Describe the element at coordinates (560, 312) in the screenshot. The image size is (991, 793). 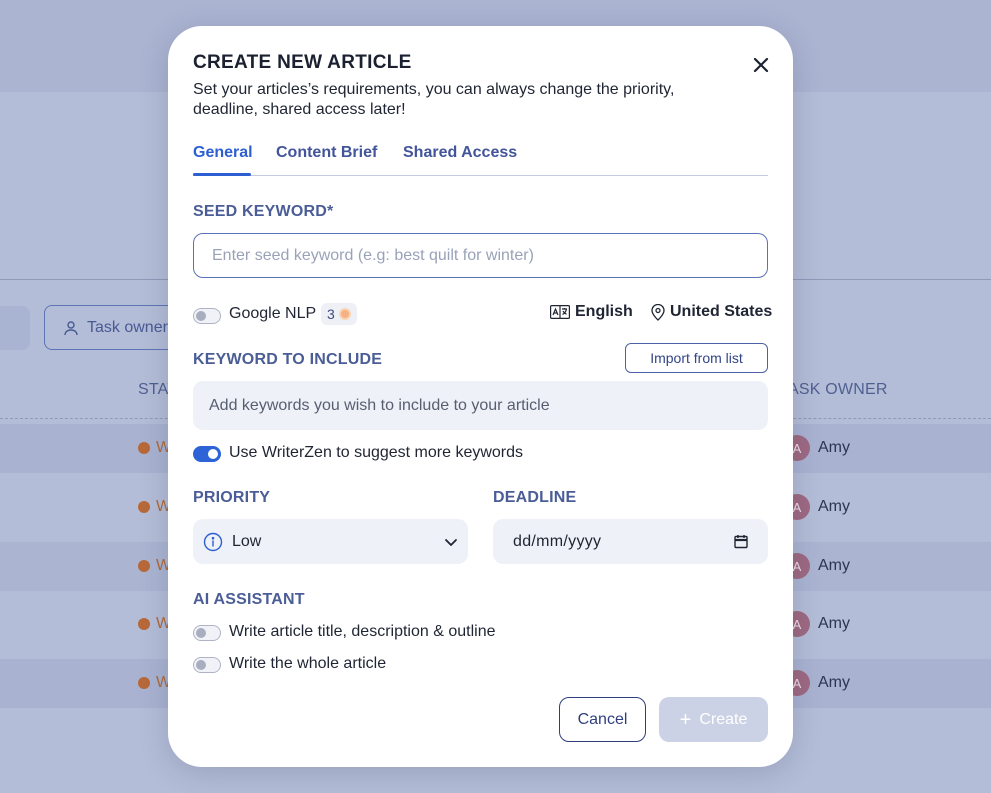
I see `translate-icon` at that location.